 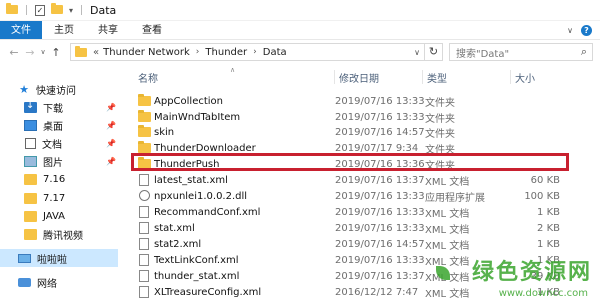 I want to click on nav-item-desktop: 桌面 📌, so click(x=59, y=125).